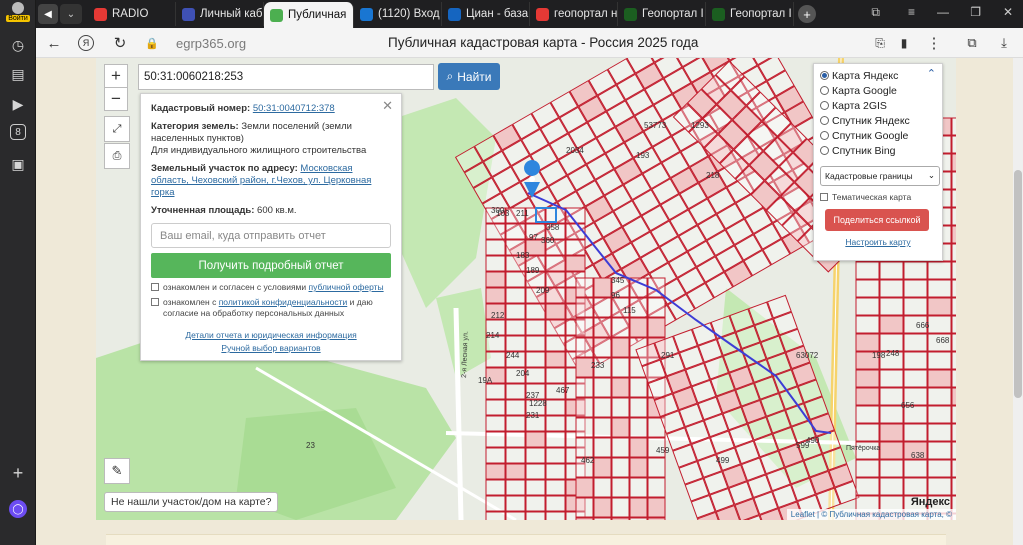  Describe the element at coordinates (598, 365) in the screenshot. I see `map-label: 233` at that location.